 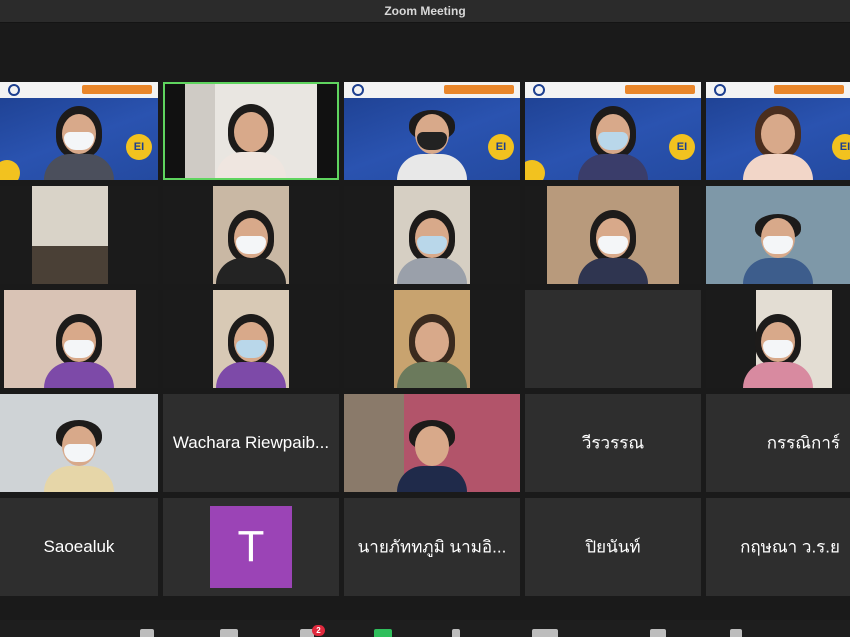 I want to click on participant-tile: Saoealuk, so click(x=79, y=547).